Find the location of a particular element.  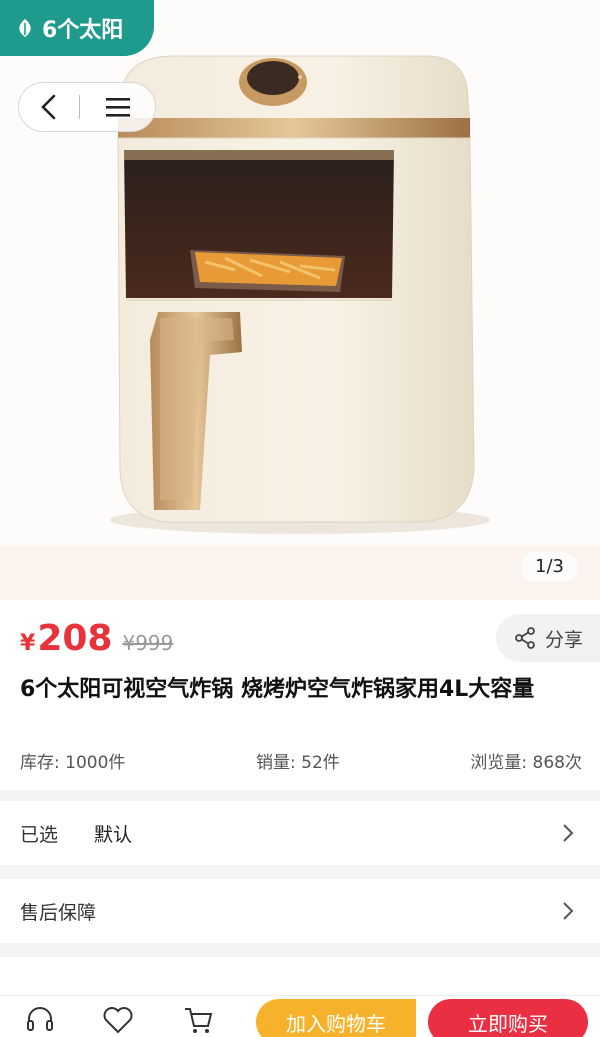

add-to-cart-button: 加入购物车 is located at coordinates (336, 1018).